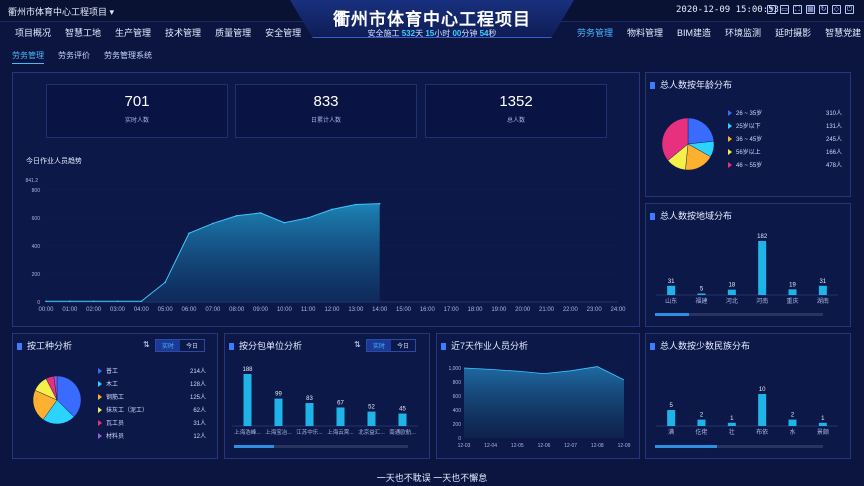  What do you see at coordinates (166, 310) in the screenshot?
I see `trend-x-tick: 05:00` at bounding box center [166, 310].